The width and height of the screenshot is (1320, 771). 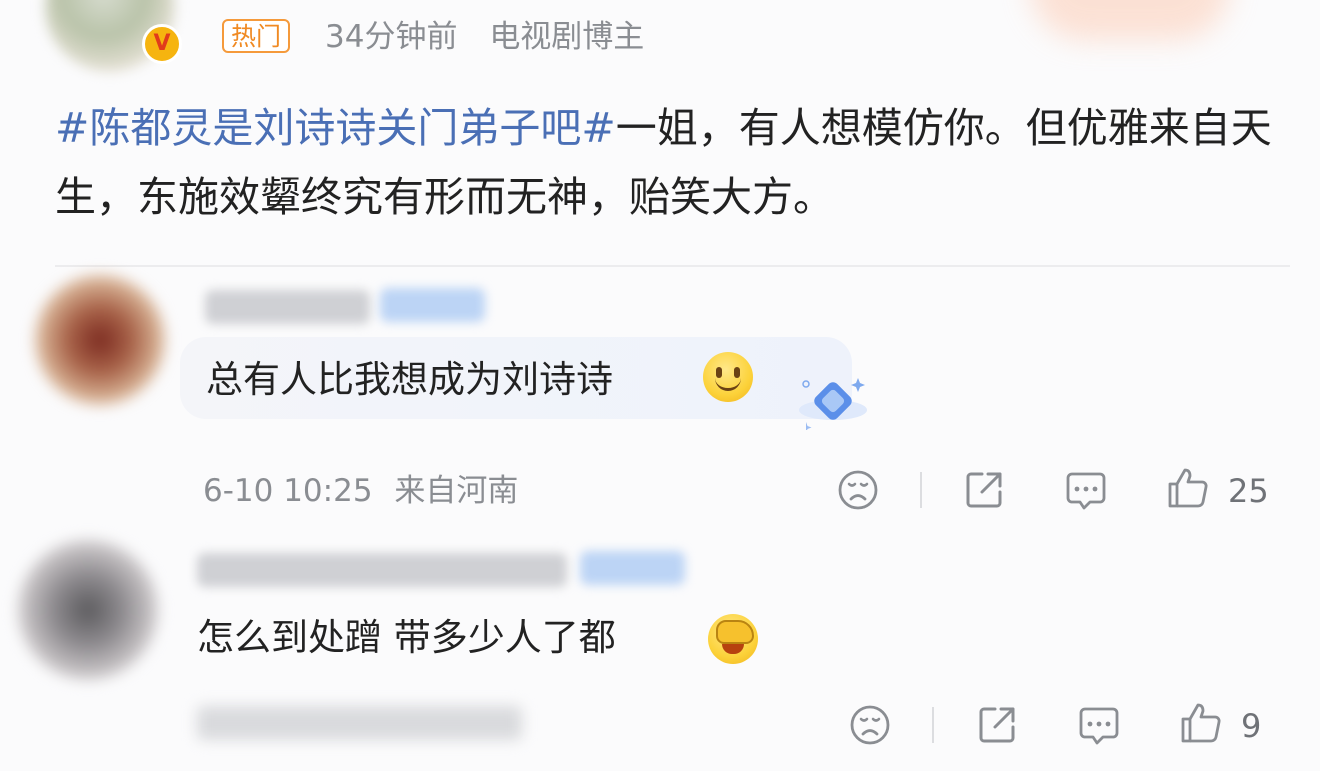 I want to click on comment-text: 总有人比我想成为刘诗诗, so click(x=409, y=379).